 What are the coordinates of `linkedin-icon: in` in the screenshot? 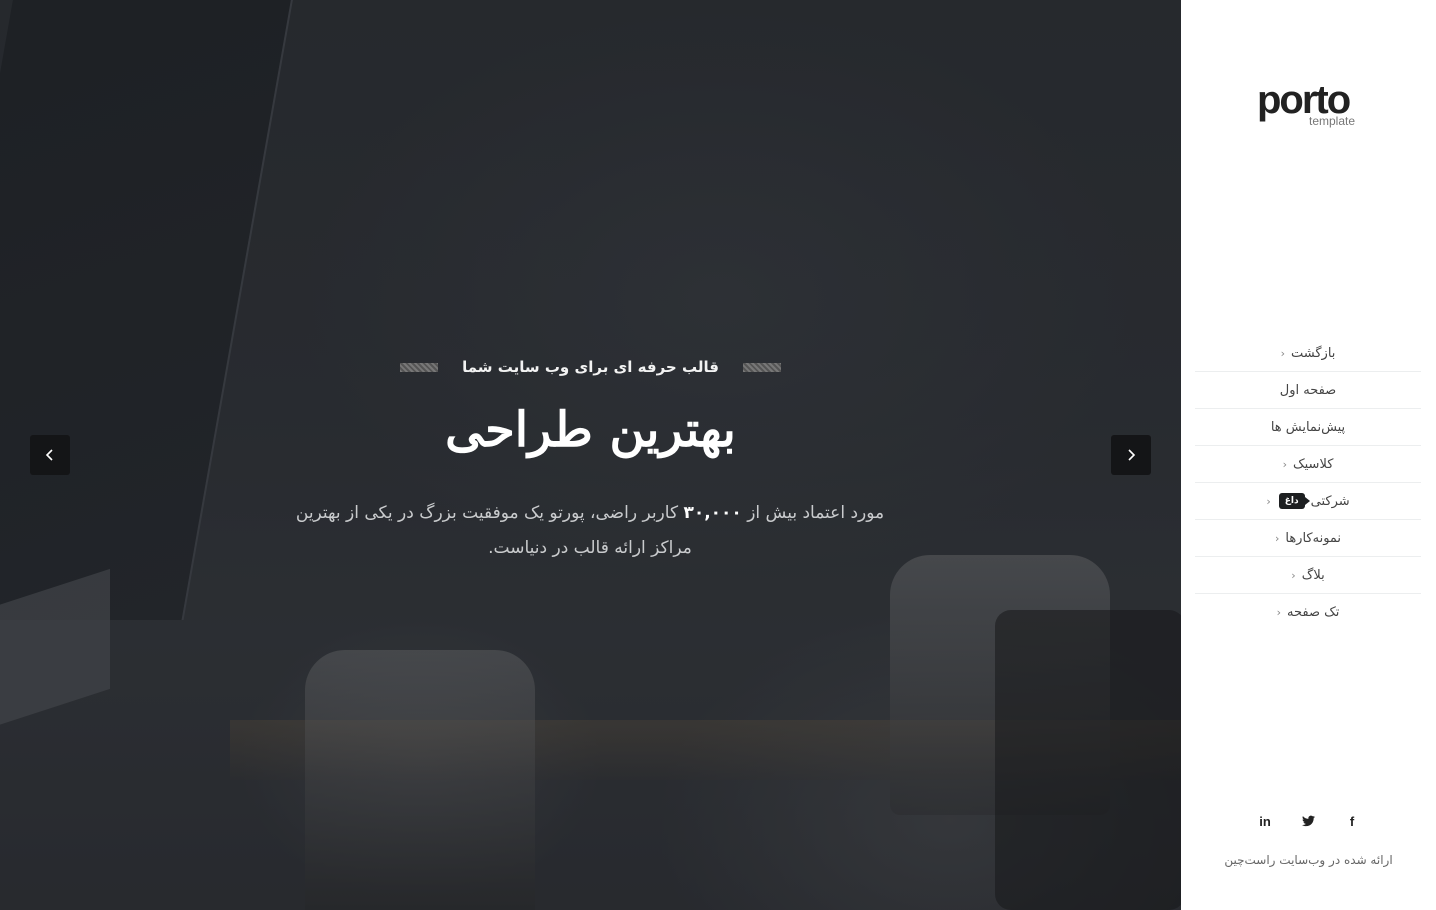 It's located at (1265, 821).